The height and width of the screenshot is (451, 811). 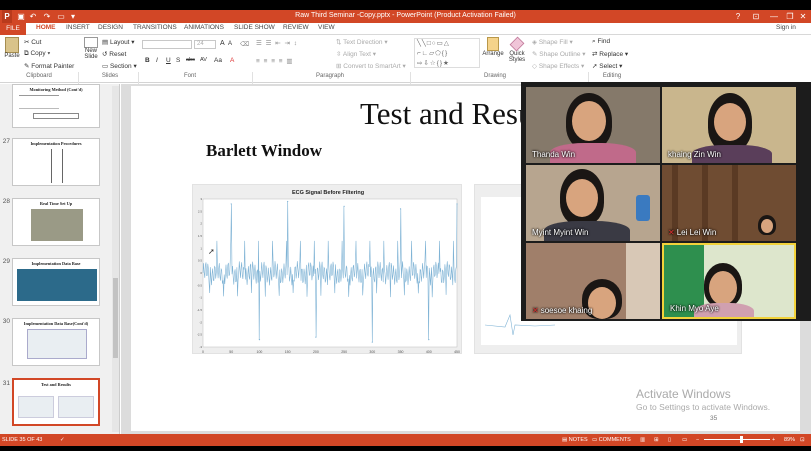 What do you see at coordinates (222, 43) in the screenshot?
I see `grow-font-button: A` at bounding box center [222, 43].